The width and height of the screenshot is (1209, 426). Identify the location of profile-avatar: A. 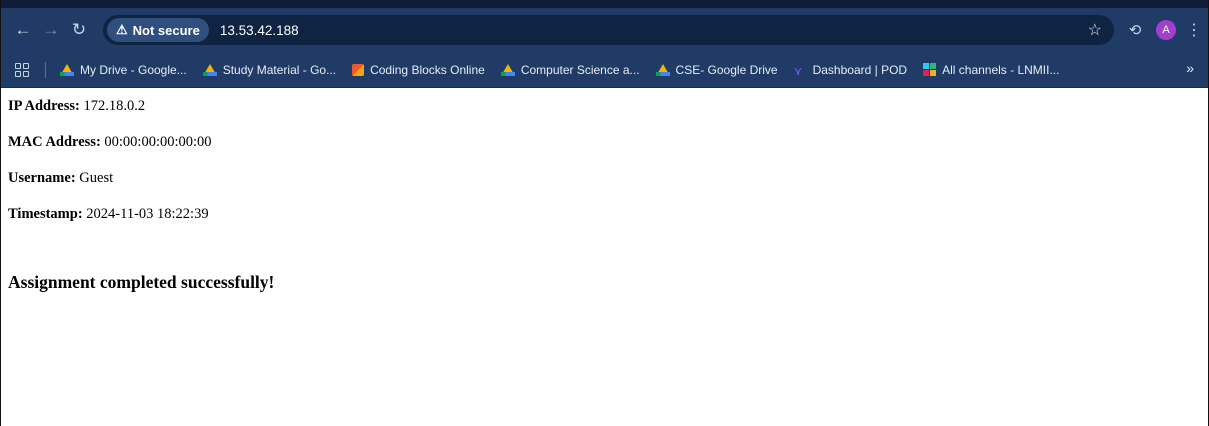
(1166, 30).